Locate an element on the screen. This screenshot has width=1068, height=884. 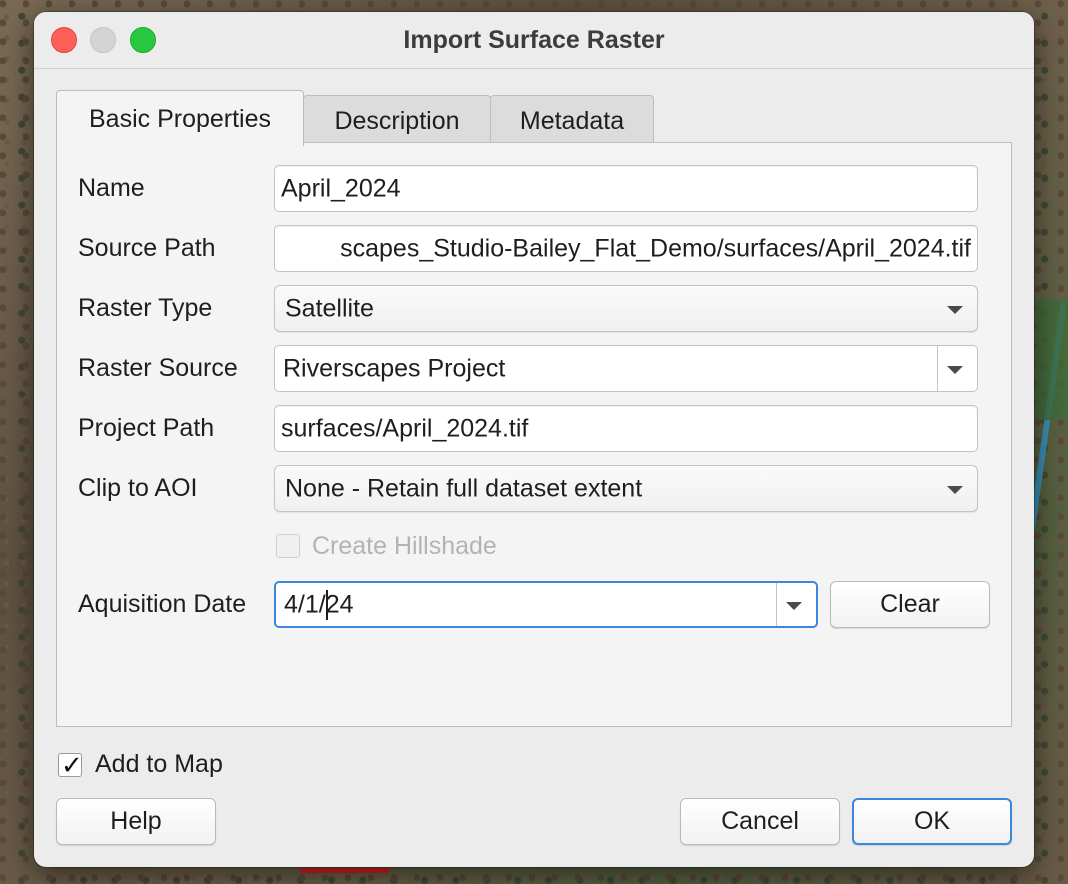
acquisition-date-input: 4/1/24 is located at coordinates (546, 604).